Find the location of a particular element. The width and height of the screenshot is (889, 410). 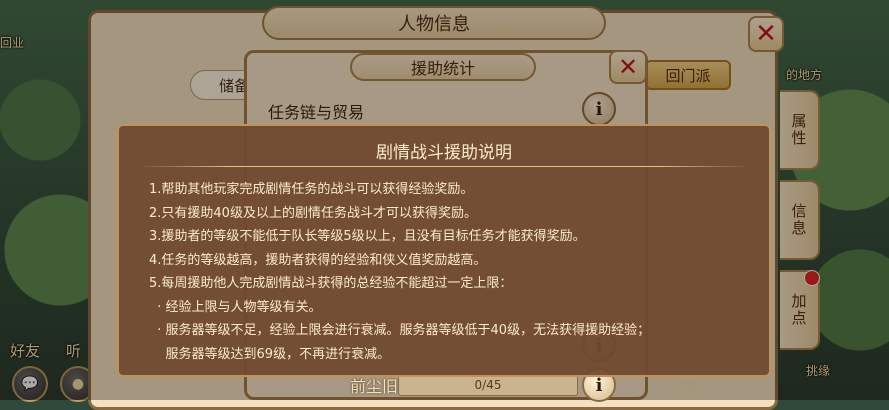

tooltip-line: 2.只有援助40级及以上的剧情任务战斗才可以获得奖励。 is located at coordinates (313, 213).